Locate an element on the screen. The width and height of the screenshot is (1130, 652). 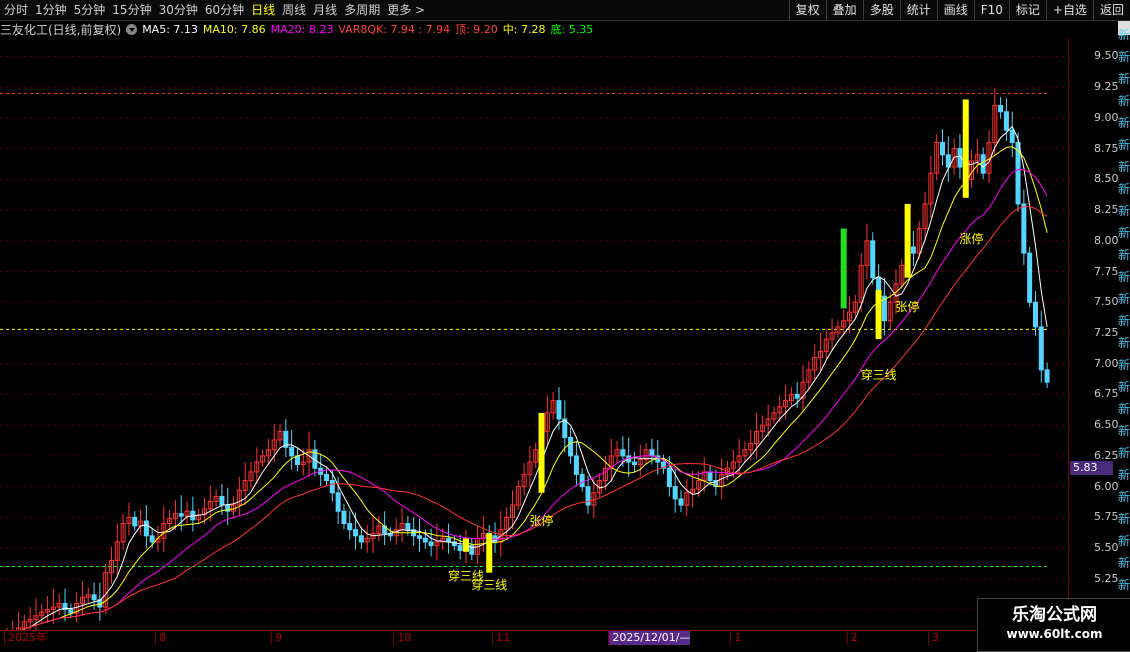
price-tick-label: 5.50 is located at coordinates (1106, 548).